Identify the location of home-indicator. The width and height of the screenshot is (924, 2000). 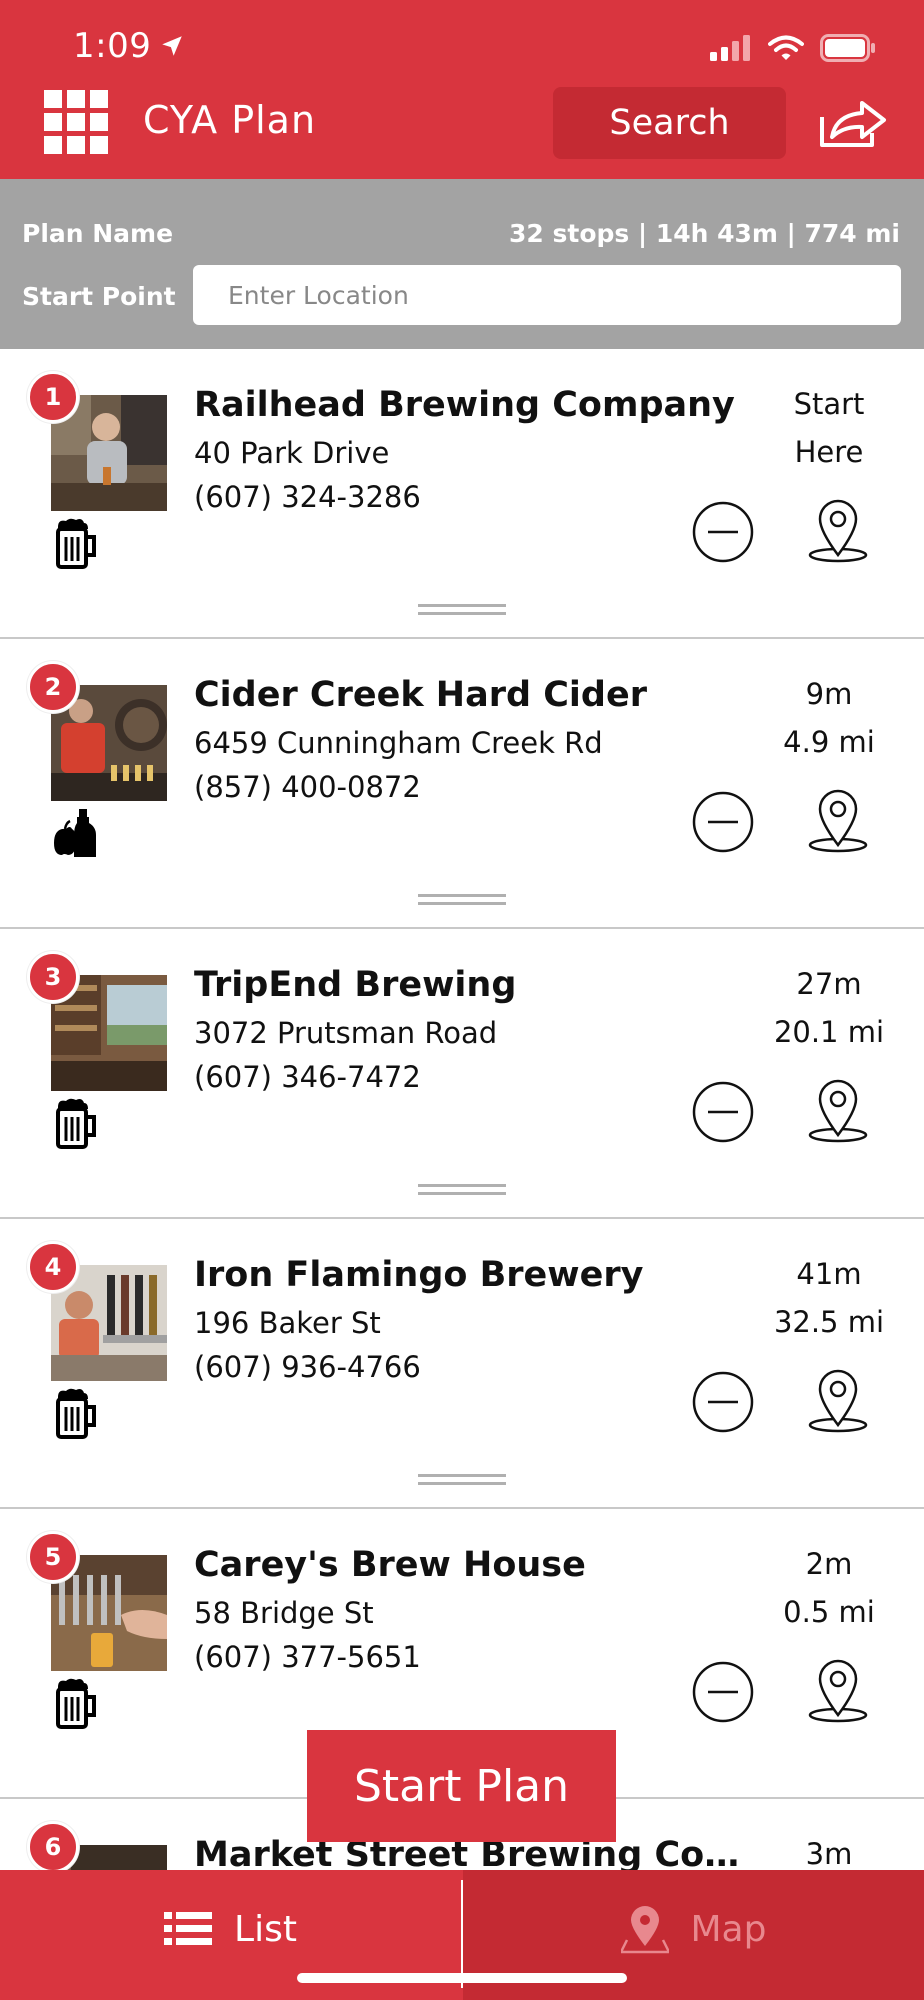
(462, 1978).